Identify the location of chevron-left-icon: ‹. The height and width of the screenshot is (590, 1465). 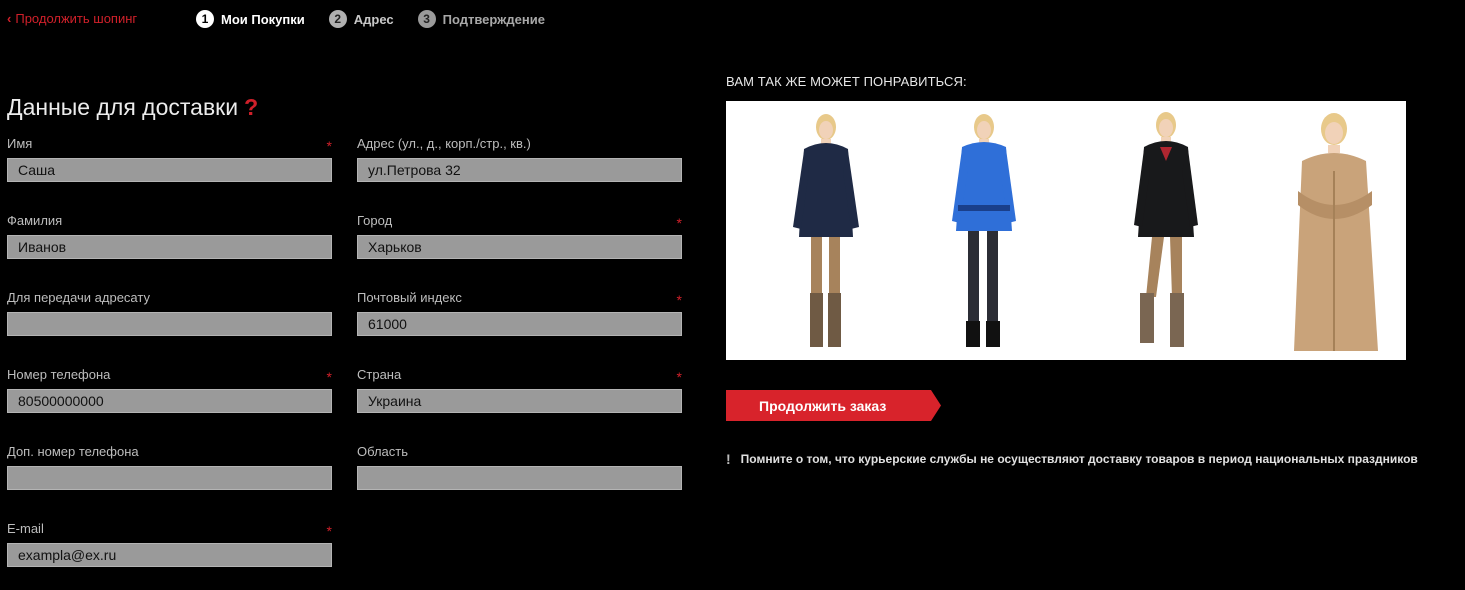
(9, 18).